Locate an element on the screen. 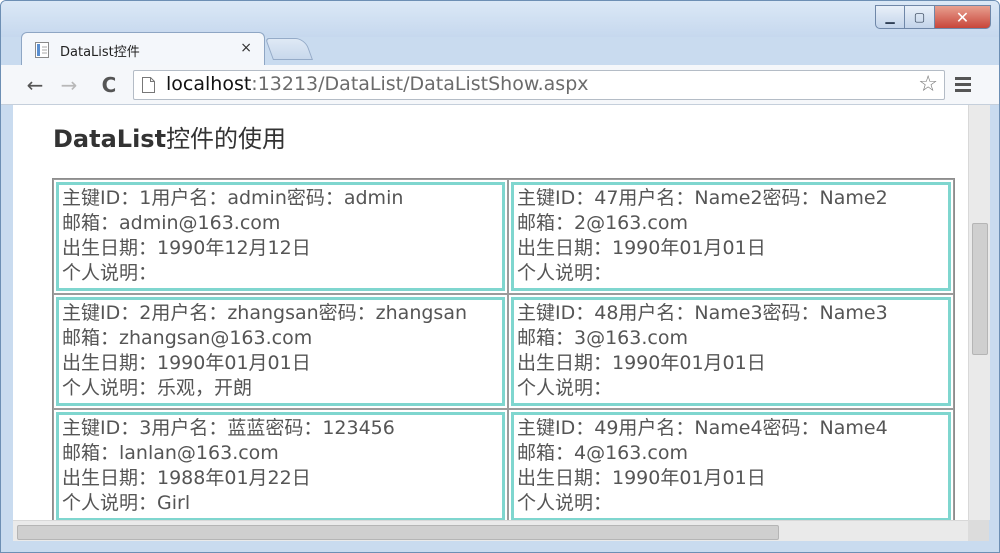  window-controls: ▁ ▢ ✕ is located at coordinates (933, 17).